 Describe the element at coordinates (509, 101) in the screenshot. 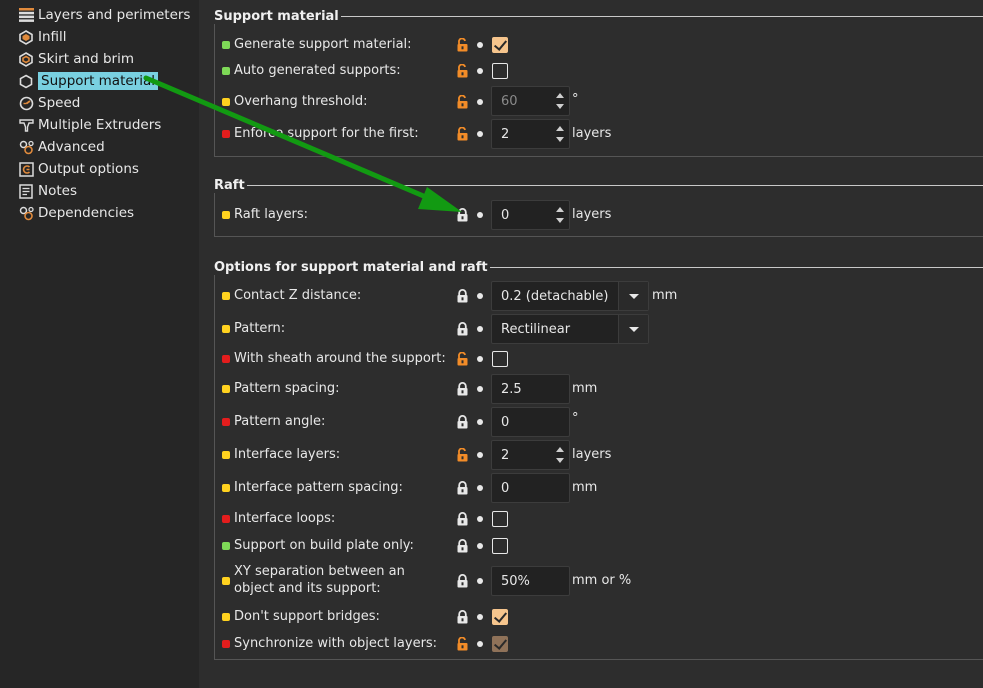

I see `spinner-value: 60` at that location.